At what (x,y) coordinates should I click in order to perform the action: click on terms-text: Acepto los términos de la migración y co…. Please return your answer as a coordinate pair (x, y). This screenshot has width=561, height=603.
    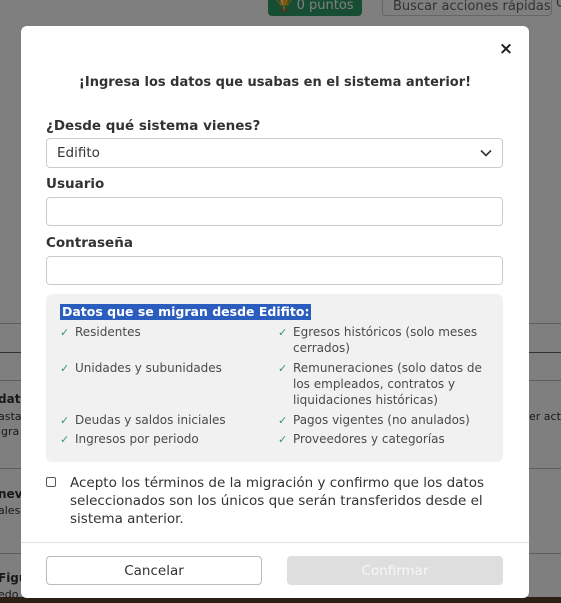
    Looking at the image, I should click on (277, 501).